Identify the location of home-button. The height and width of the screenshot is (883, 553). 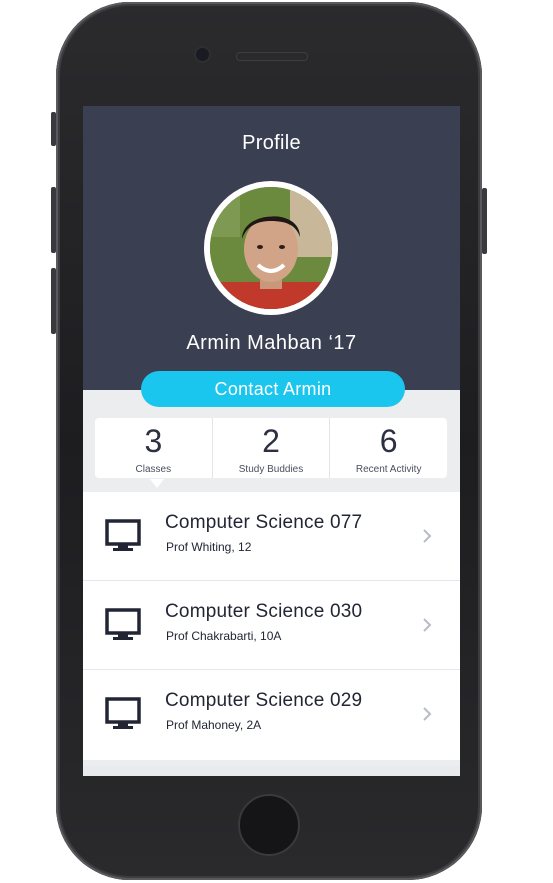
(269, 825).